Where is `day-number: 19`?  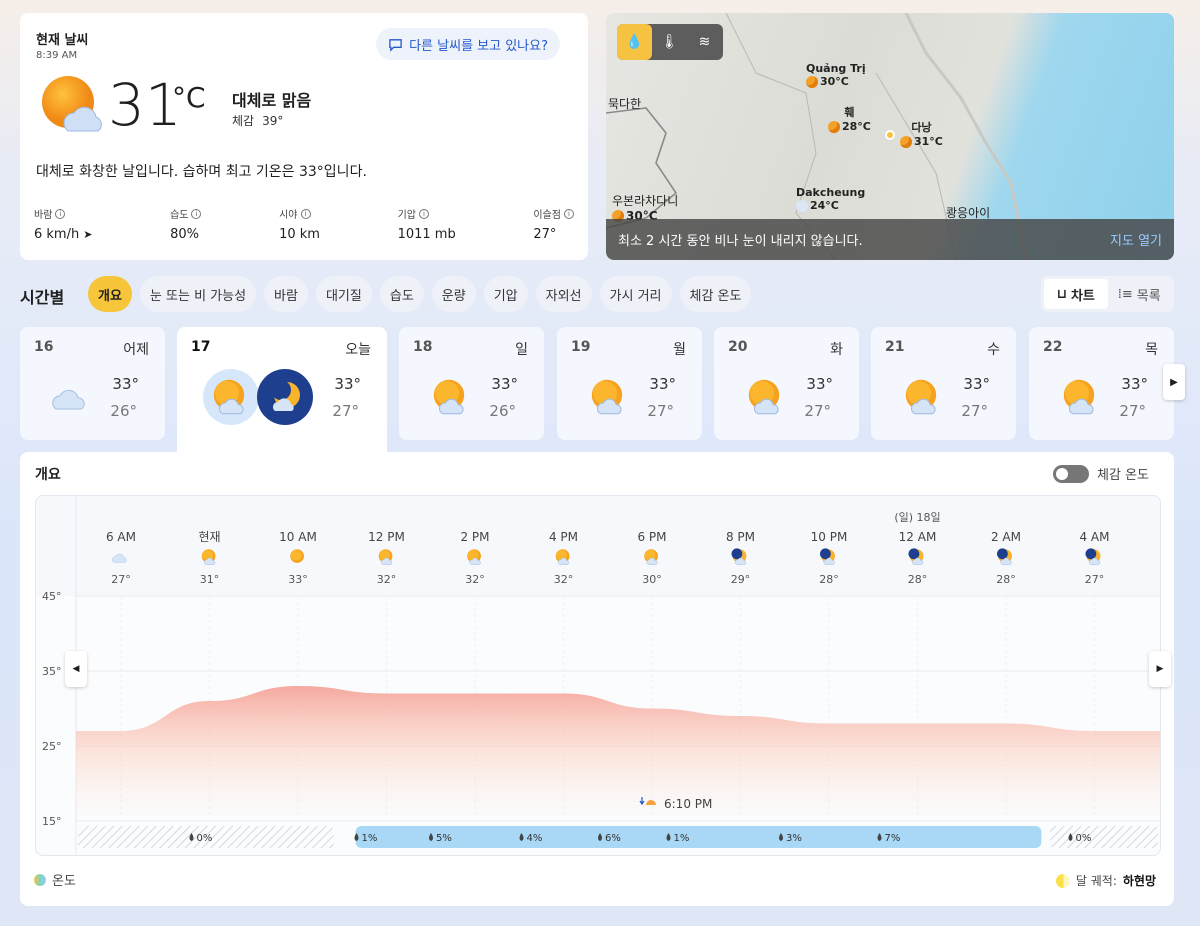
day-number: 19 is located at coordinates (581, 347).